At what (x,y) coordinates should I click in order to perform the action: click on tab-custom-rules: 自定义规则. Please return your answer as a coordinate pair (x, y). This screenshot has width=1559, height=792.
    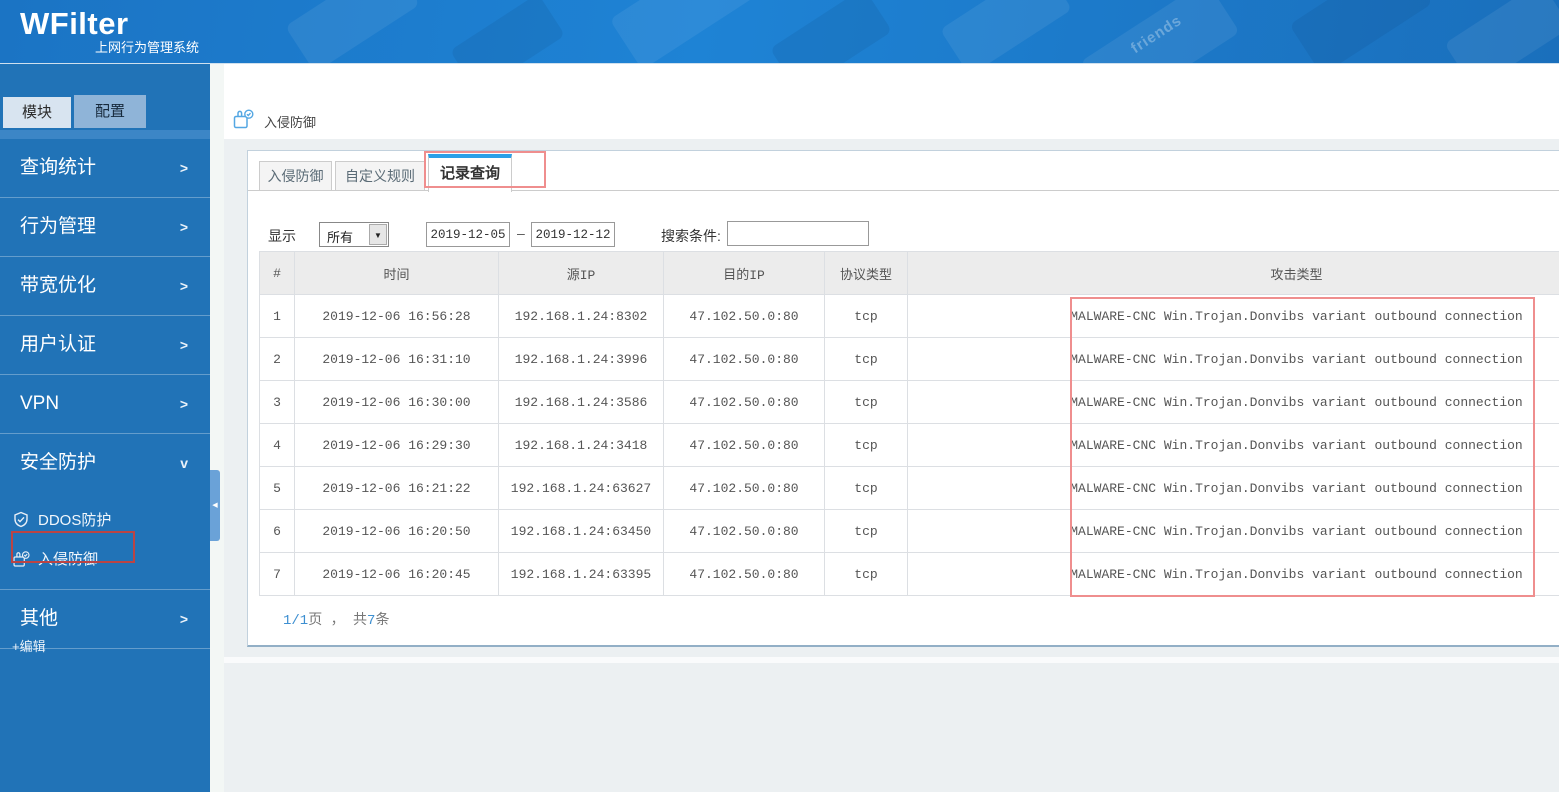
    Looking at the image, I should click on (380, 176).